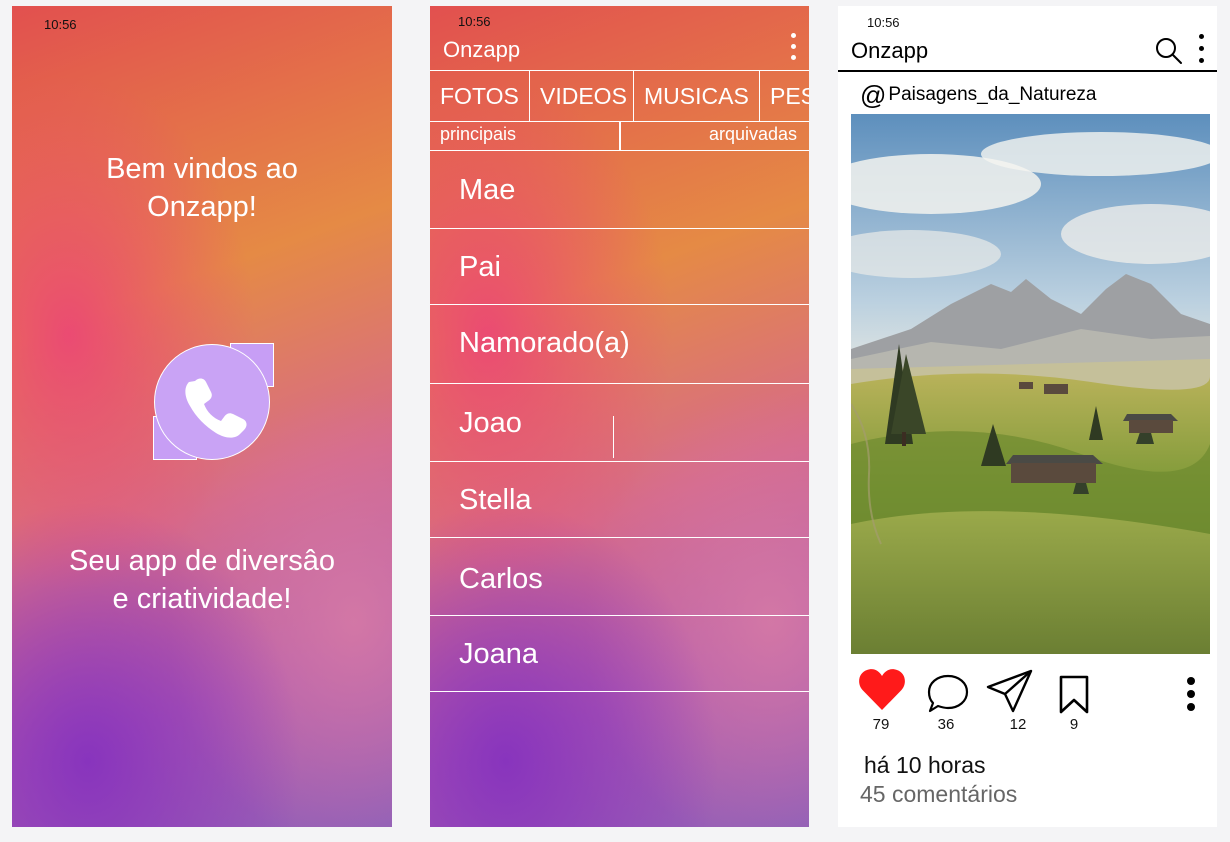 The width and height of the screenshot is (1230, 842). What do you see at coordinates (480, 96) in the screenshot?
I see `tab-fotos: FOTOS` at bounding box center [480, 96].